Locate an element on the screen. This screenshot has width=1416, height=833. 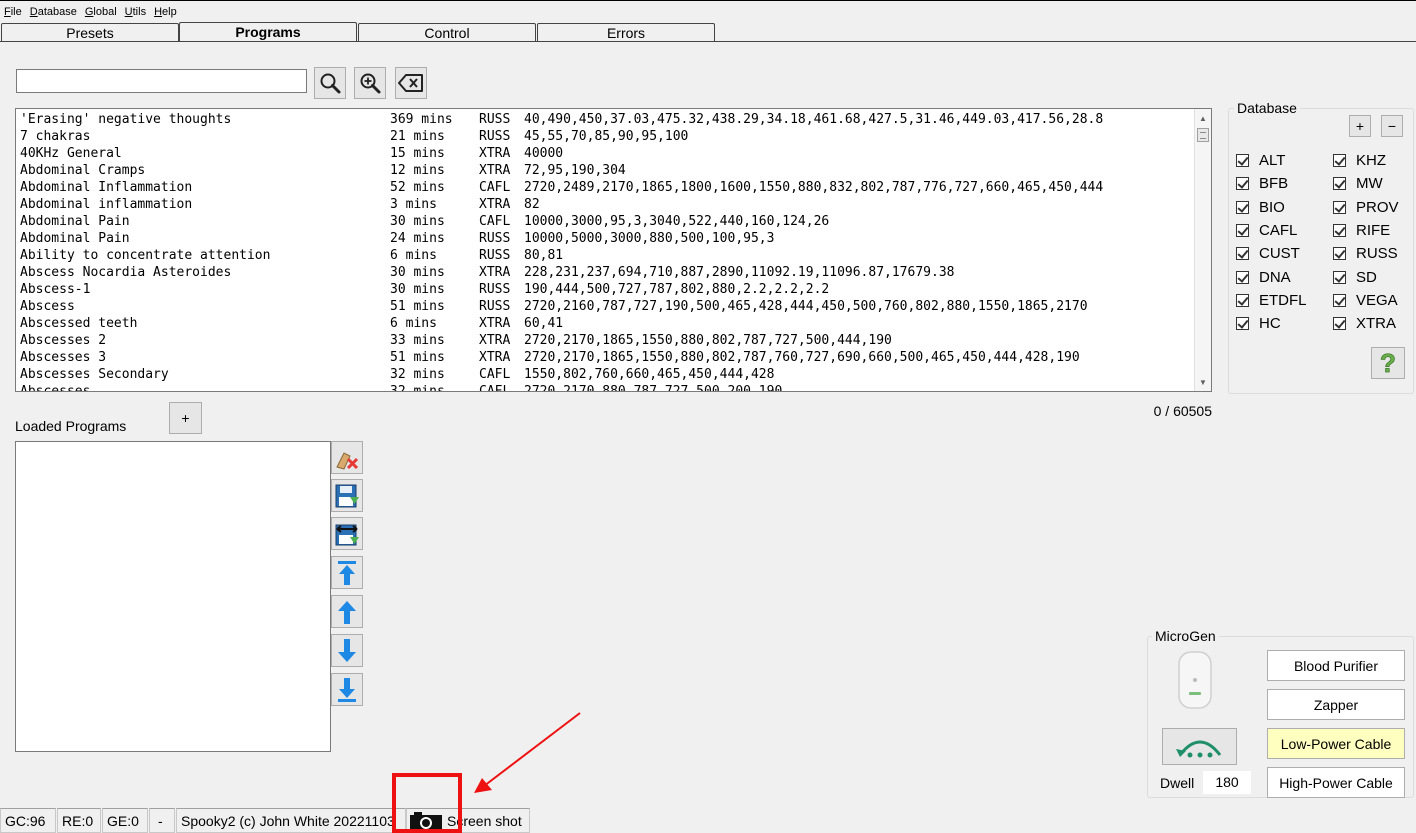
help-button: ? is located at coordinates (1388, 363).